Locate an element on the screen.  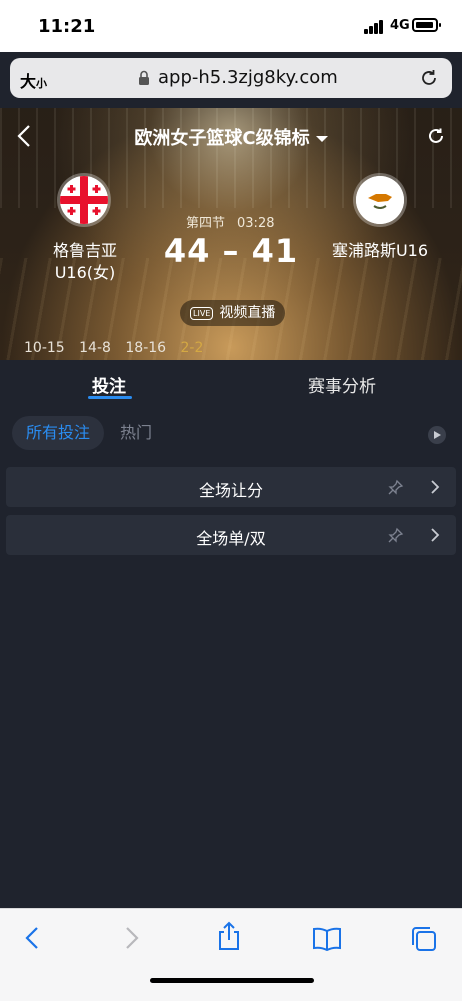
bookmarks-icon is located at coordinates (327, 939).